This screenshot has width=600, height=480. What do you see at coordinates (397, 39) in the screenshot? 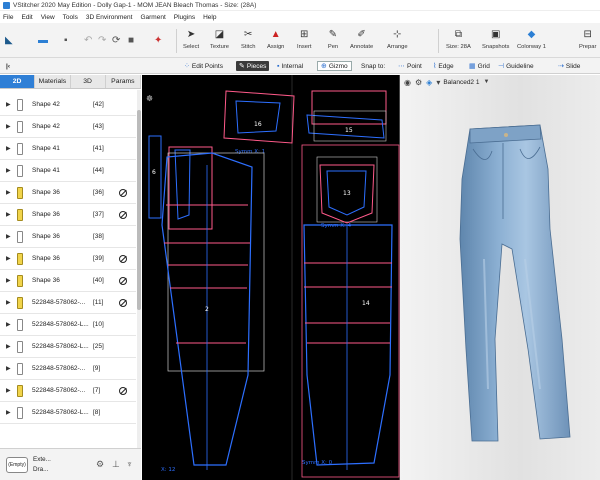
I see `arrange-tool: ⊹ Arrange` at bounding box center [397, 39].